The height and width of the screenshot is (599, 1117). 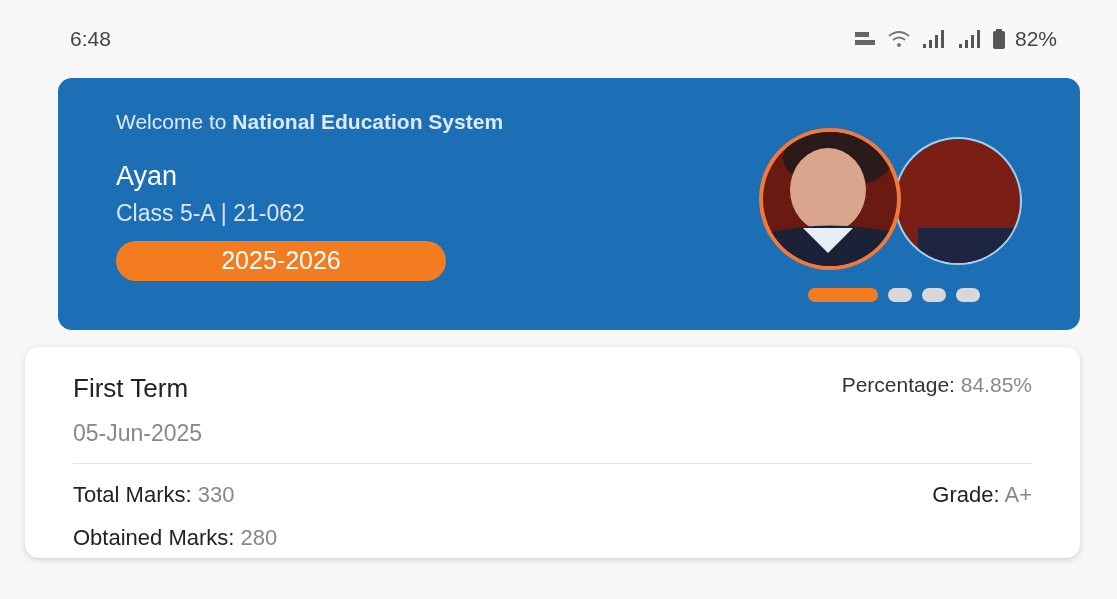 I want to click on term-title: First Term, so click(x=131, y=388).